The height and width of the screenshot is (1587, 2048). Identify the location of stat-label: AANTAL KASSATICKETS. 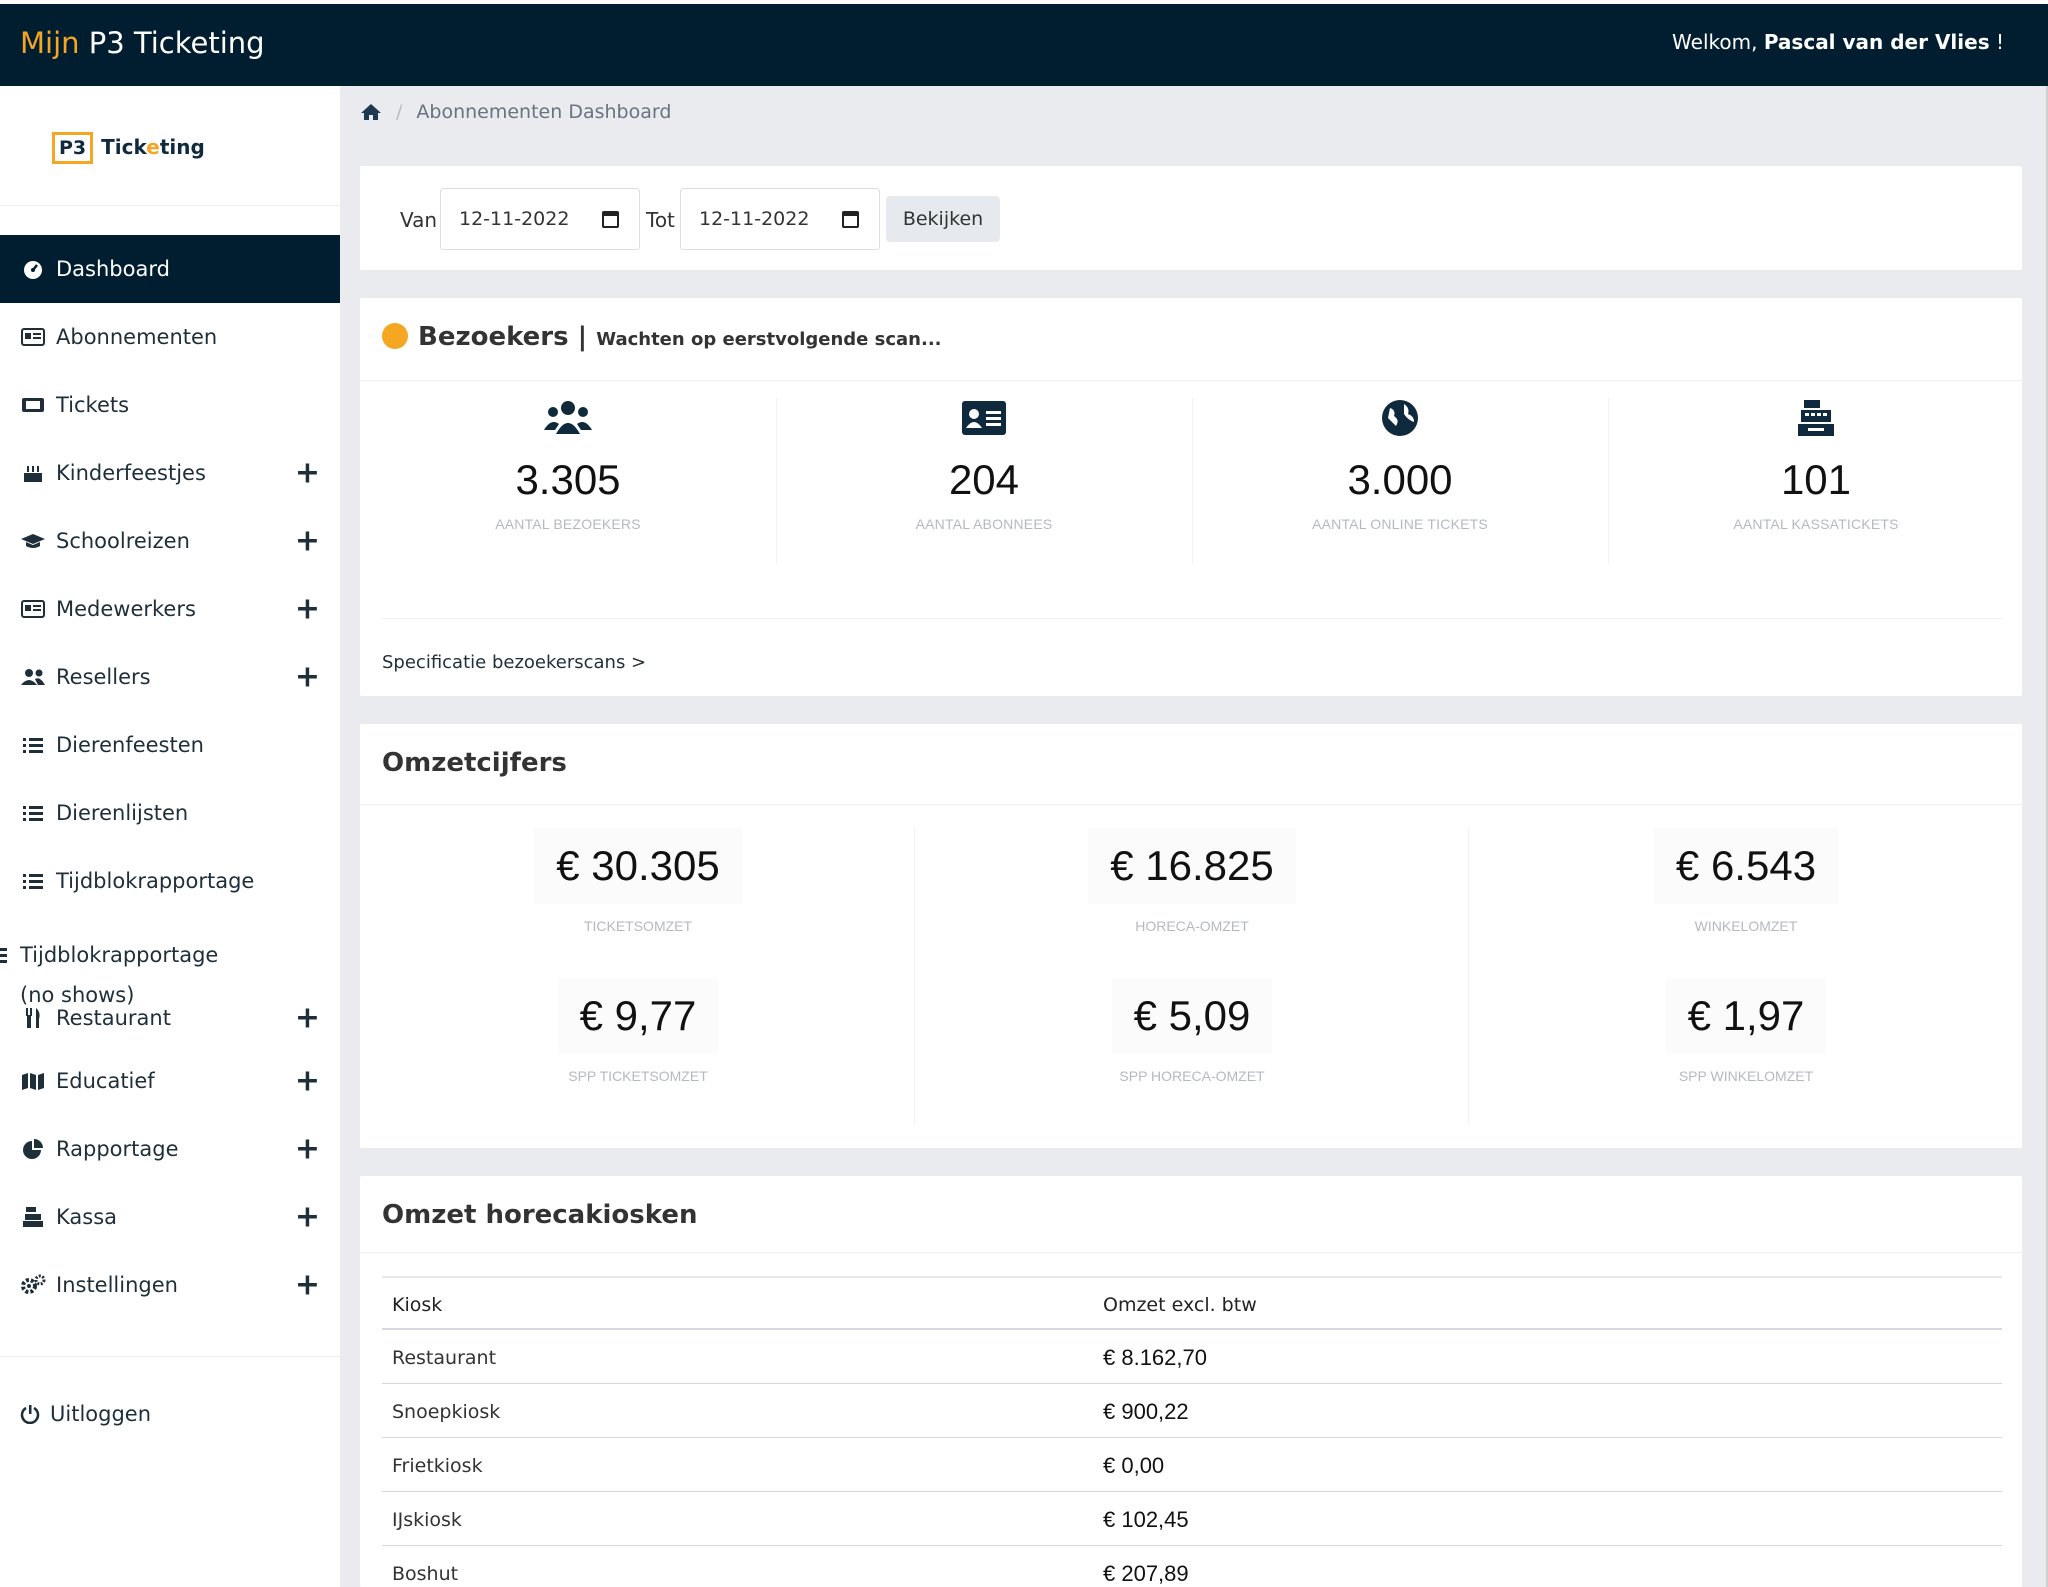
(1816, 524).